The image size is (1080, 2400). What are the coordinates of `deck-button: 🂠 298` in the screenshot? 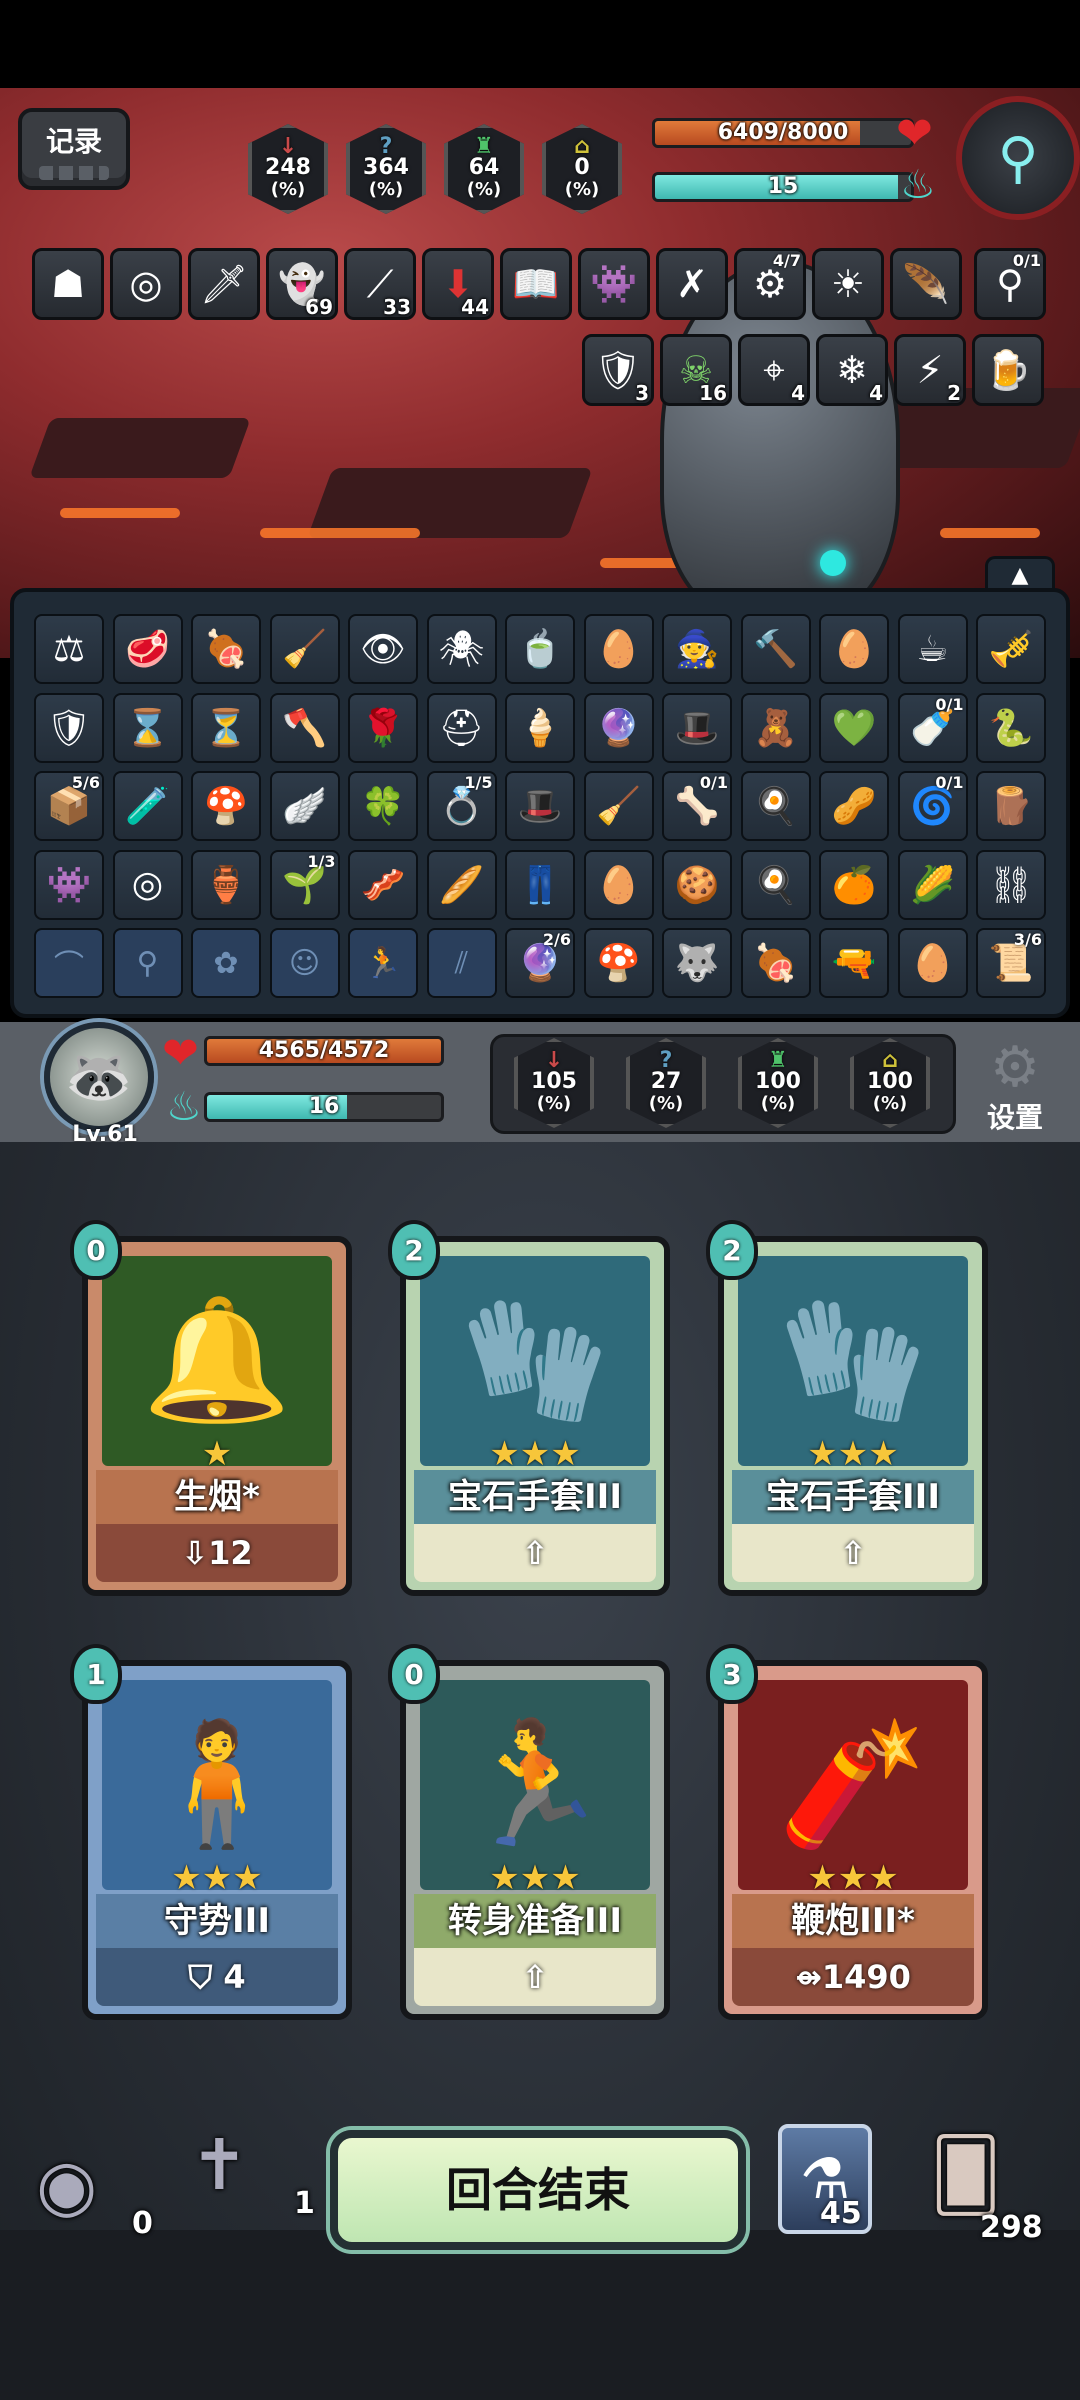 It's located at (990, 2192).